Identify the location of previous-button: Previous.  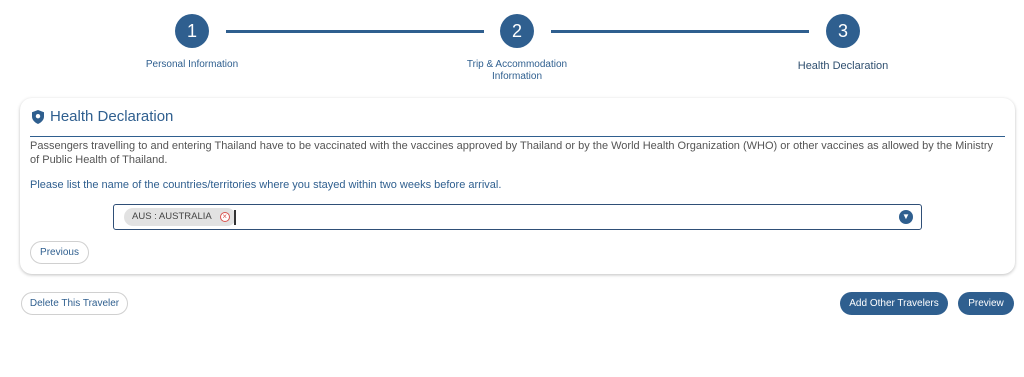
(59, 252).